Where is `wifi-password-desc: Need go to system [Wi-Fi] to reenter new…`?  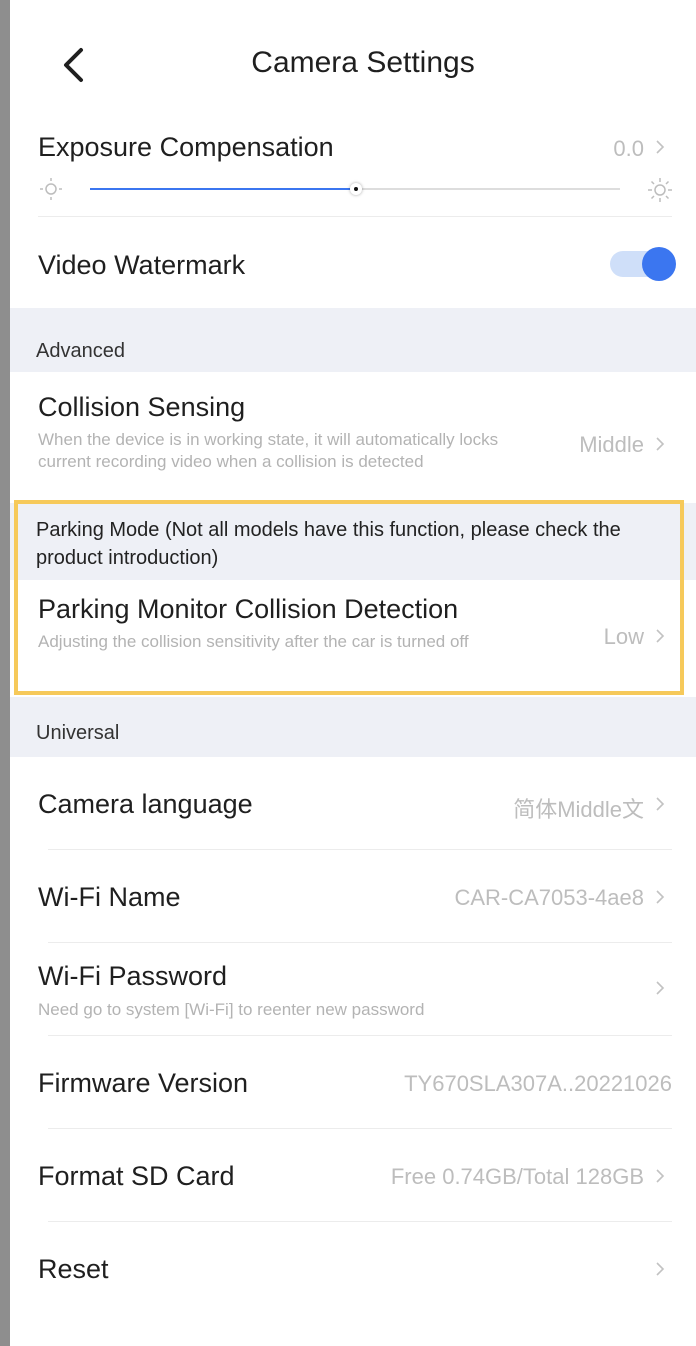
wifi-password-desc: Need go to system [Wi-Fi] to reenter new… is located at coordinates (231, 1009).